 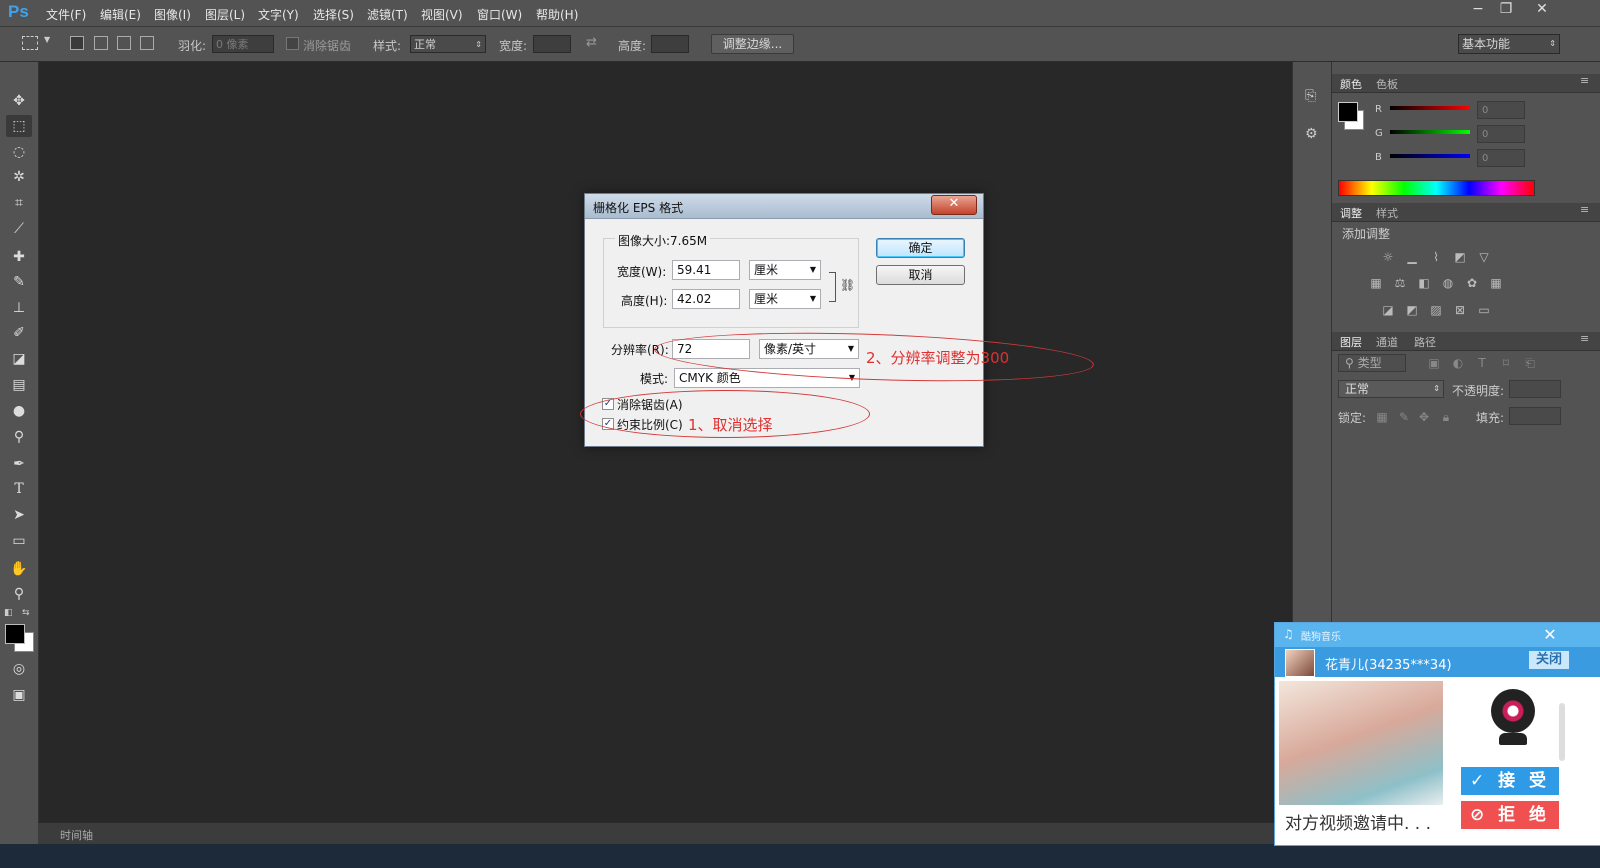 I want to click on swap-icon: ⇄, so click(x=591, y=42).